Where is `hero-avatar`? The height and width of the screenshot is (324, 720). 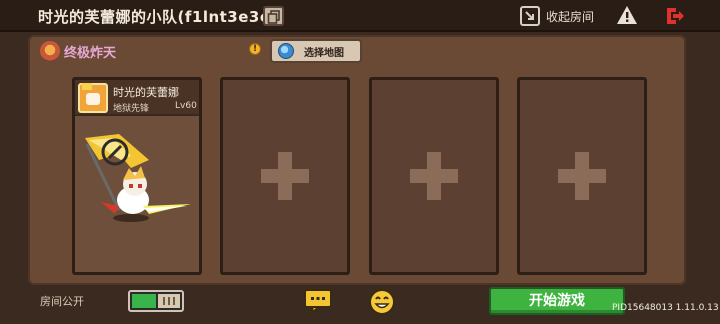
hero-avatar is located at coordinates (93, 98).